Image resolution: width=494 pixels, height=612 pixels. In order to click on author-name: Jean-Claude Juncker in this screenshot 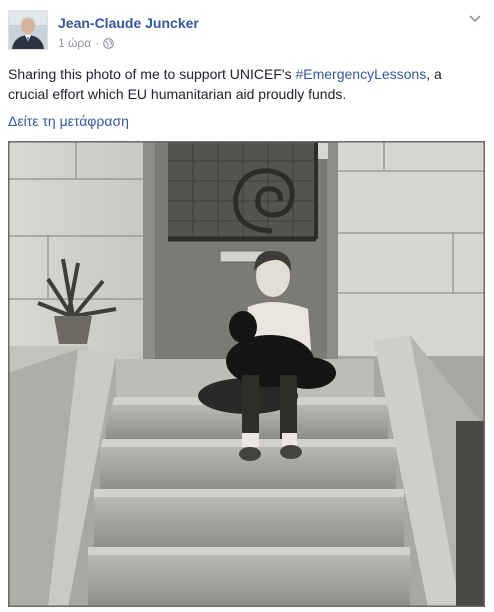, I will do `click(128, 23)`.